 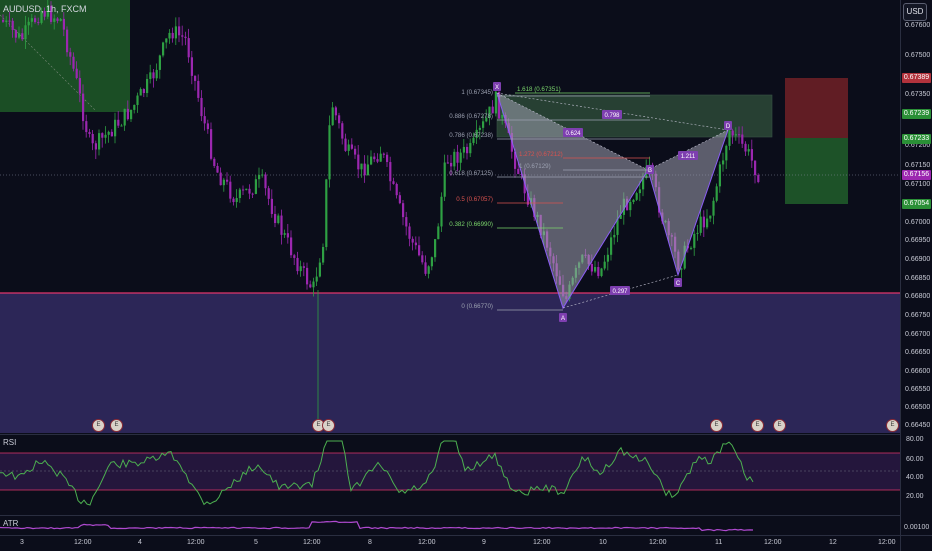 I want to click on rsi-chart, so click(x=450, y=475).